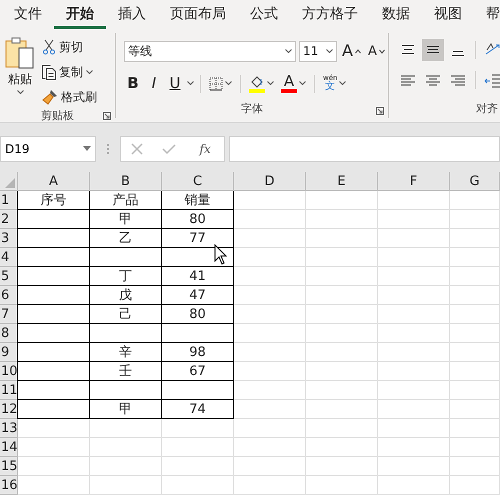 The image size is (500, 495). Describe the element at coordinates (9, 238) in the screenshot. I see `row-header: 3` at that location.